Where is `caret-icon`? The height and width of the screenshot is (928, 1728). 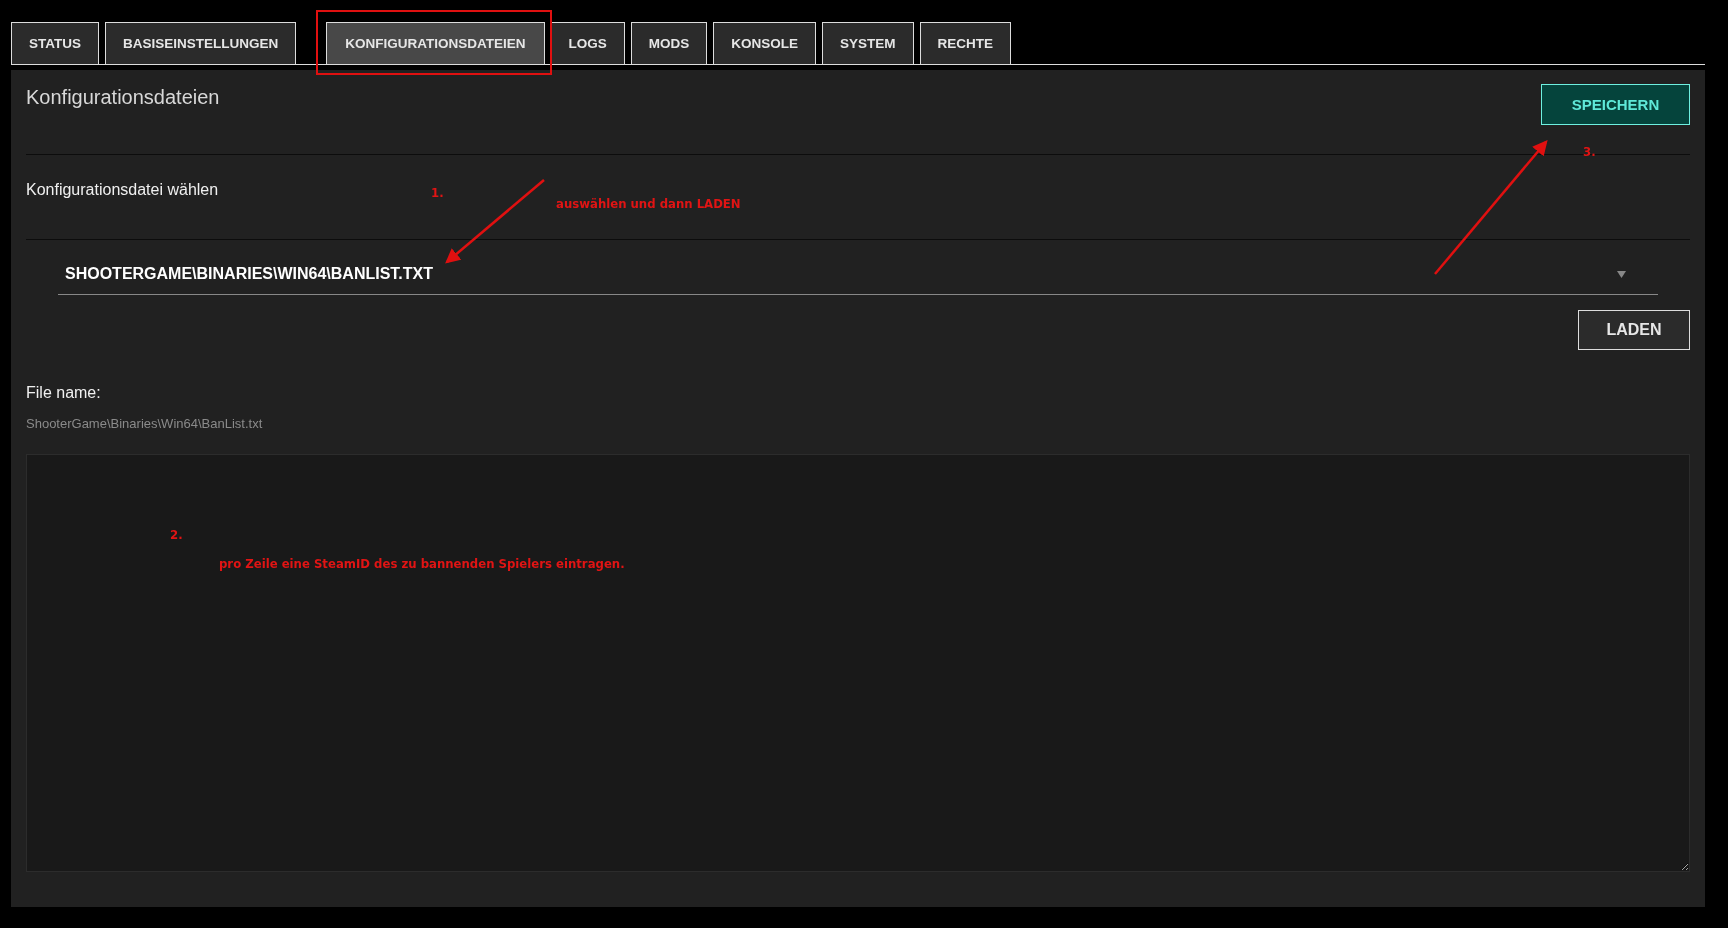 caret-icon is located at coordinates (1621, 274).